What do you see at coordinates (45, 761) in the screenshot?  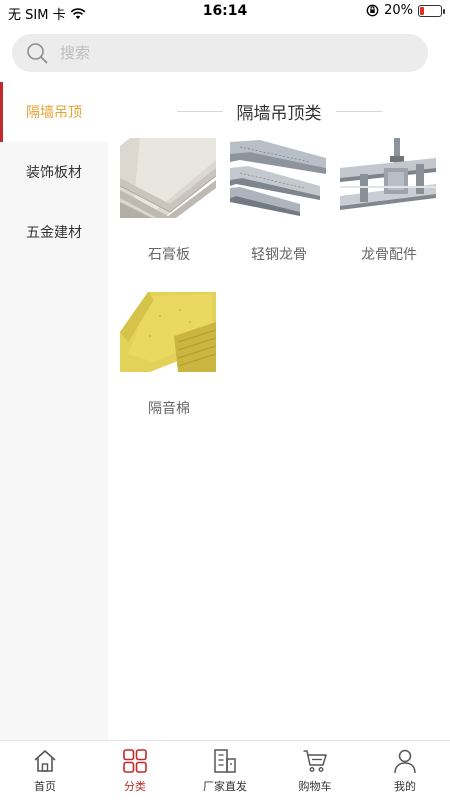 I see `home-icon` at bounding box center [45, 761].